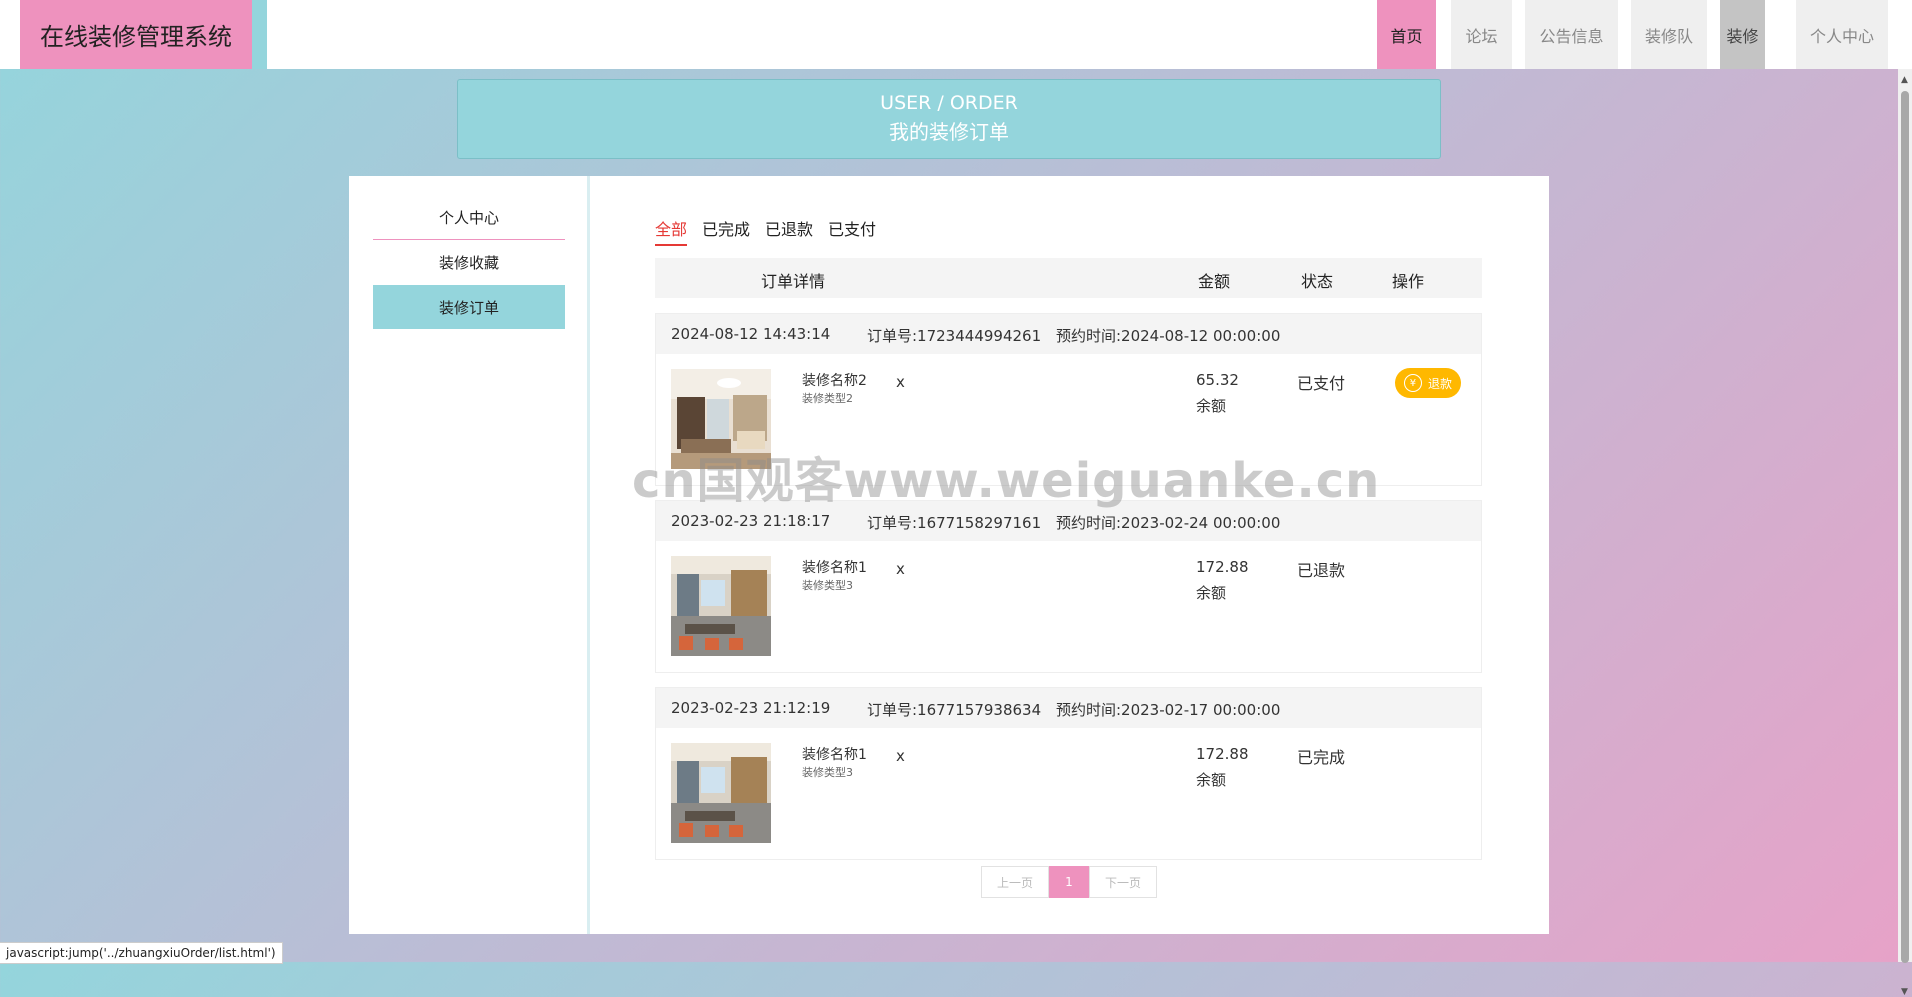  Describe the element at coordinates (949, 119) in the screenshot. I see `page-banner: USER / ORDER 我的装修订单` at that location.